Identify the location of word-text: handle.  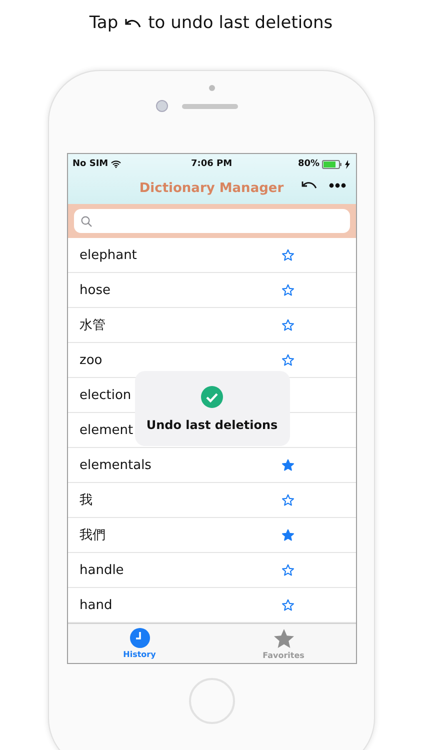
(102, 570).